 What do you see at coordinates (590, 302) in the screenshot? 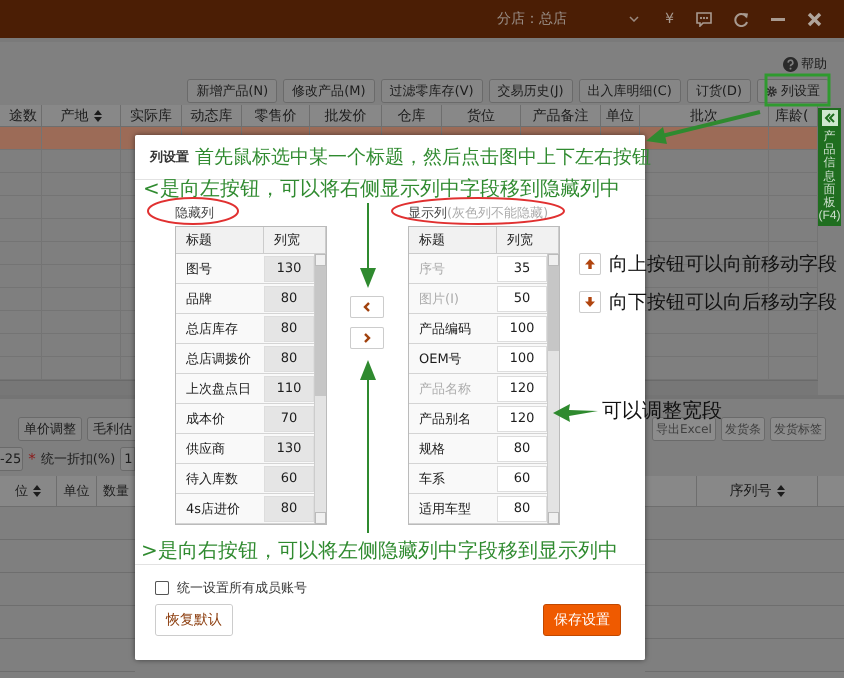
I see `move-down-button` at bounding box center [590, 302].